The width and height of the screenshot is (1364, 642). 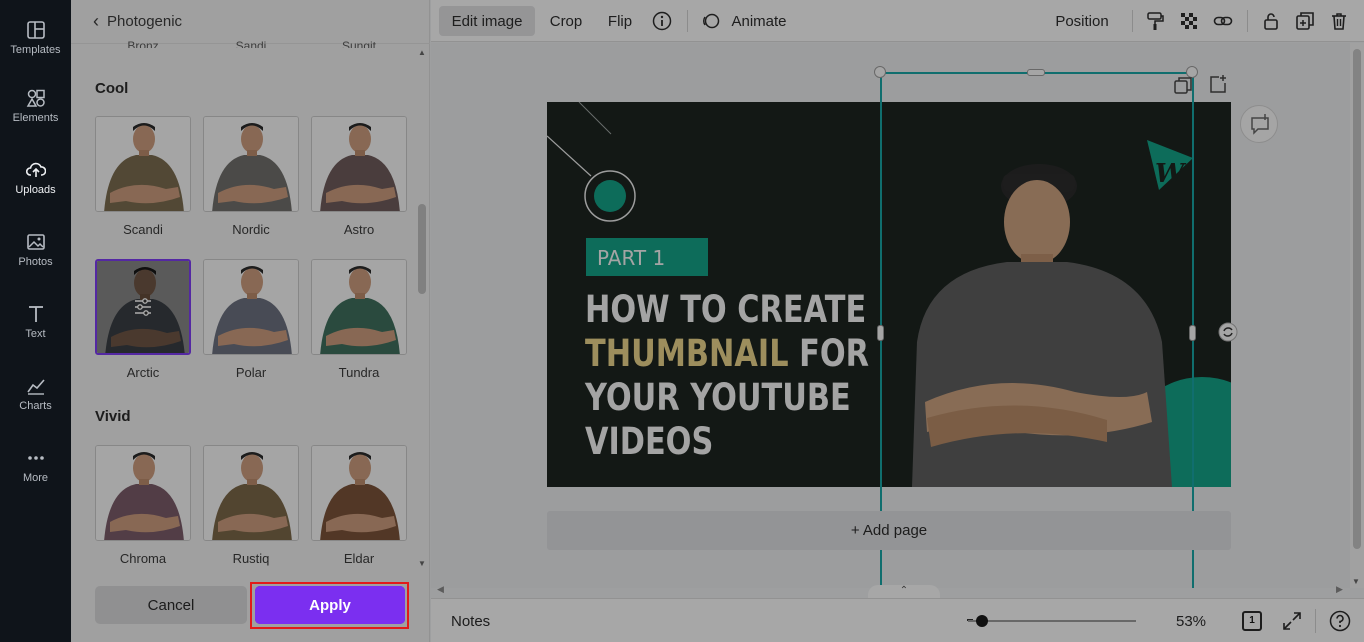 What do you see at coordinates (330, 605) in the screenshot?
I see `apply-button-highlighted: Apply` at bounding box center [330, 605].